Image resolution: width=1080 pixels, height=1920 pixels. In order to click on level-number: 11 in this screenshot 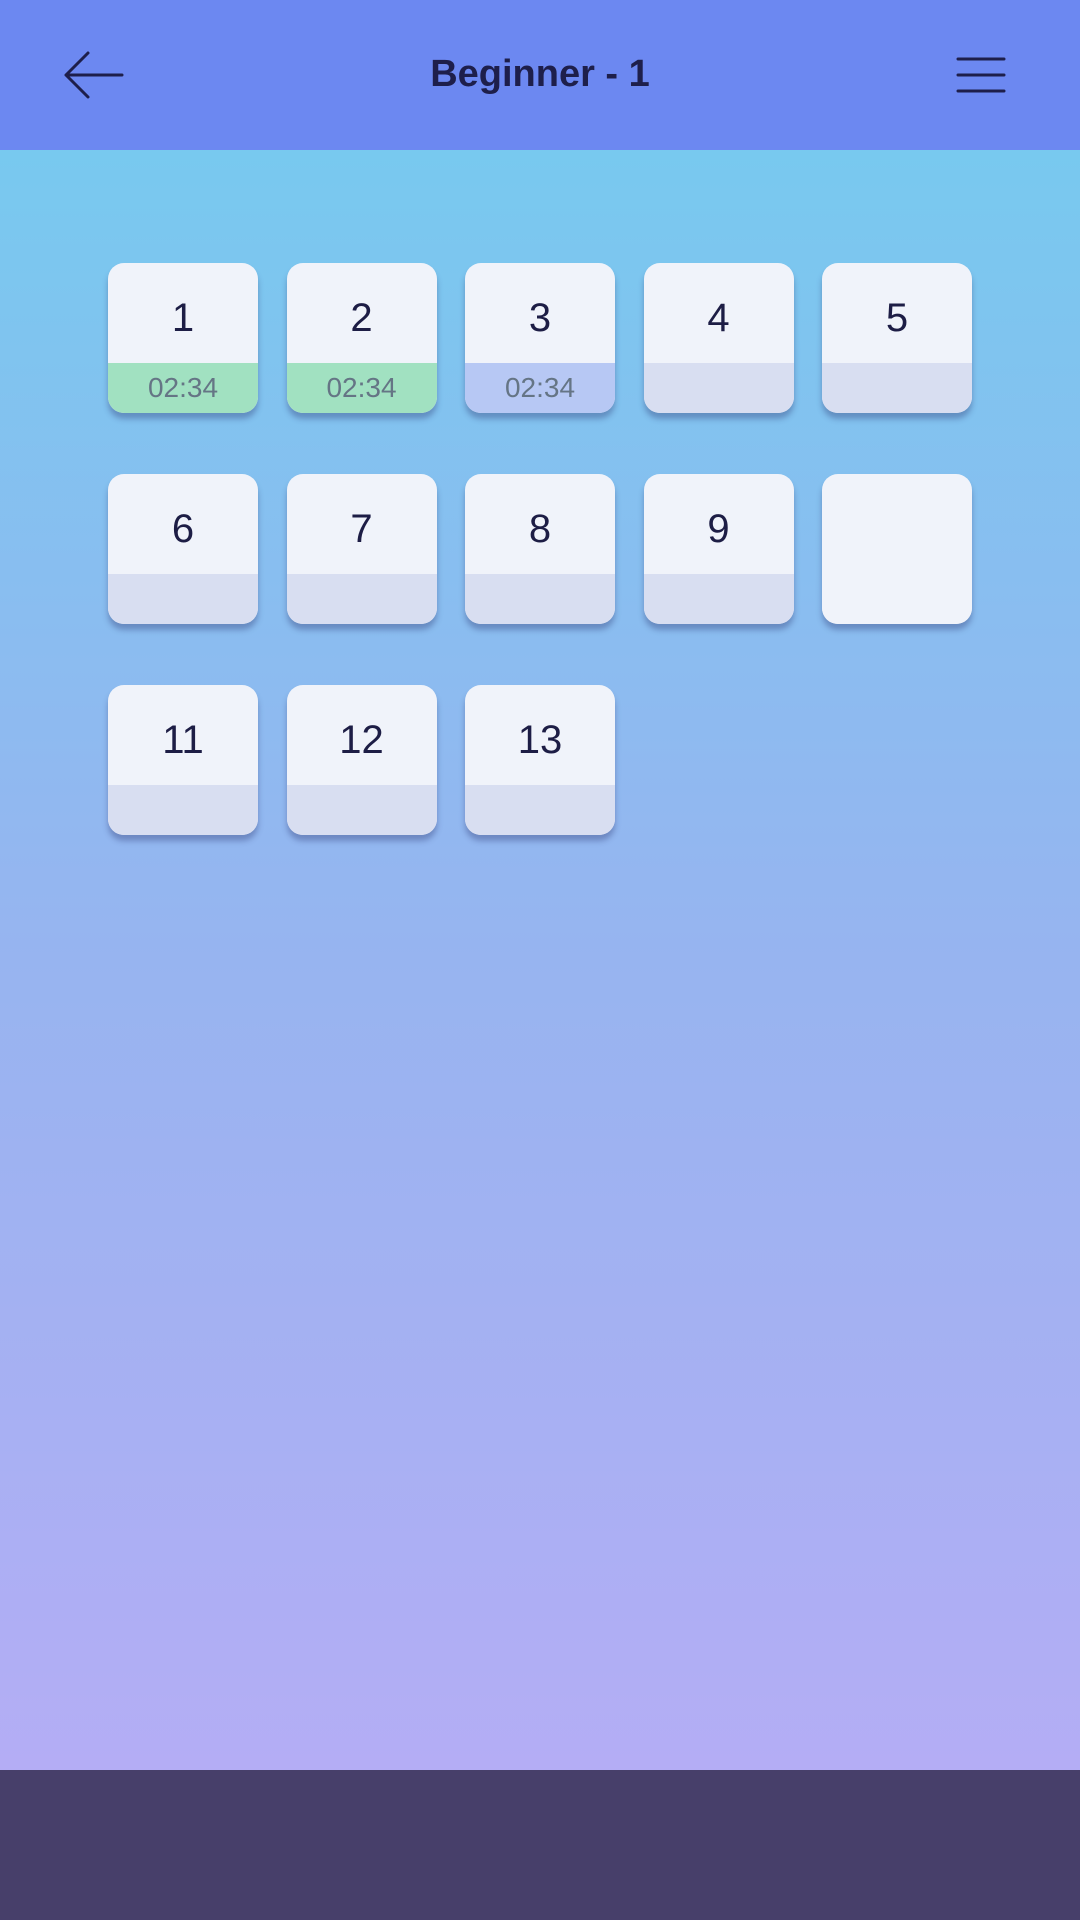, I will do `click(183, 740)`.